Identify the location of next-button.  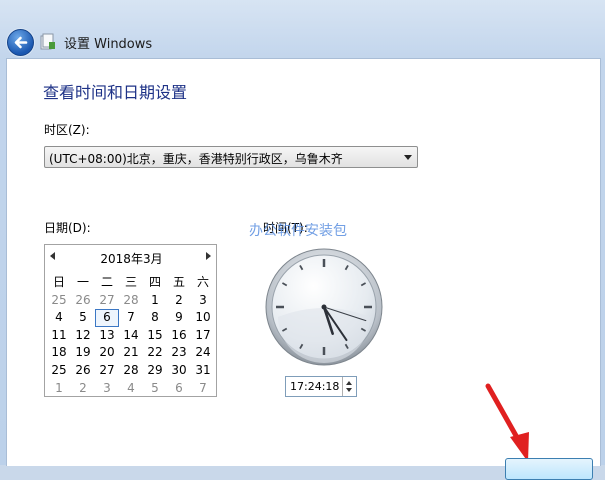
(549, 469).